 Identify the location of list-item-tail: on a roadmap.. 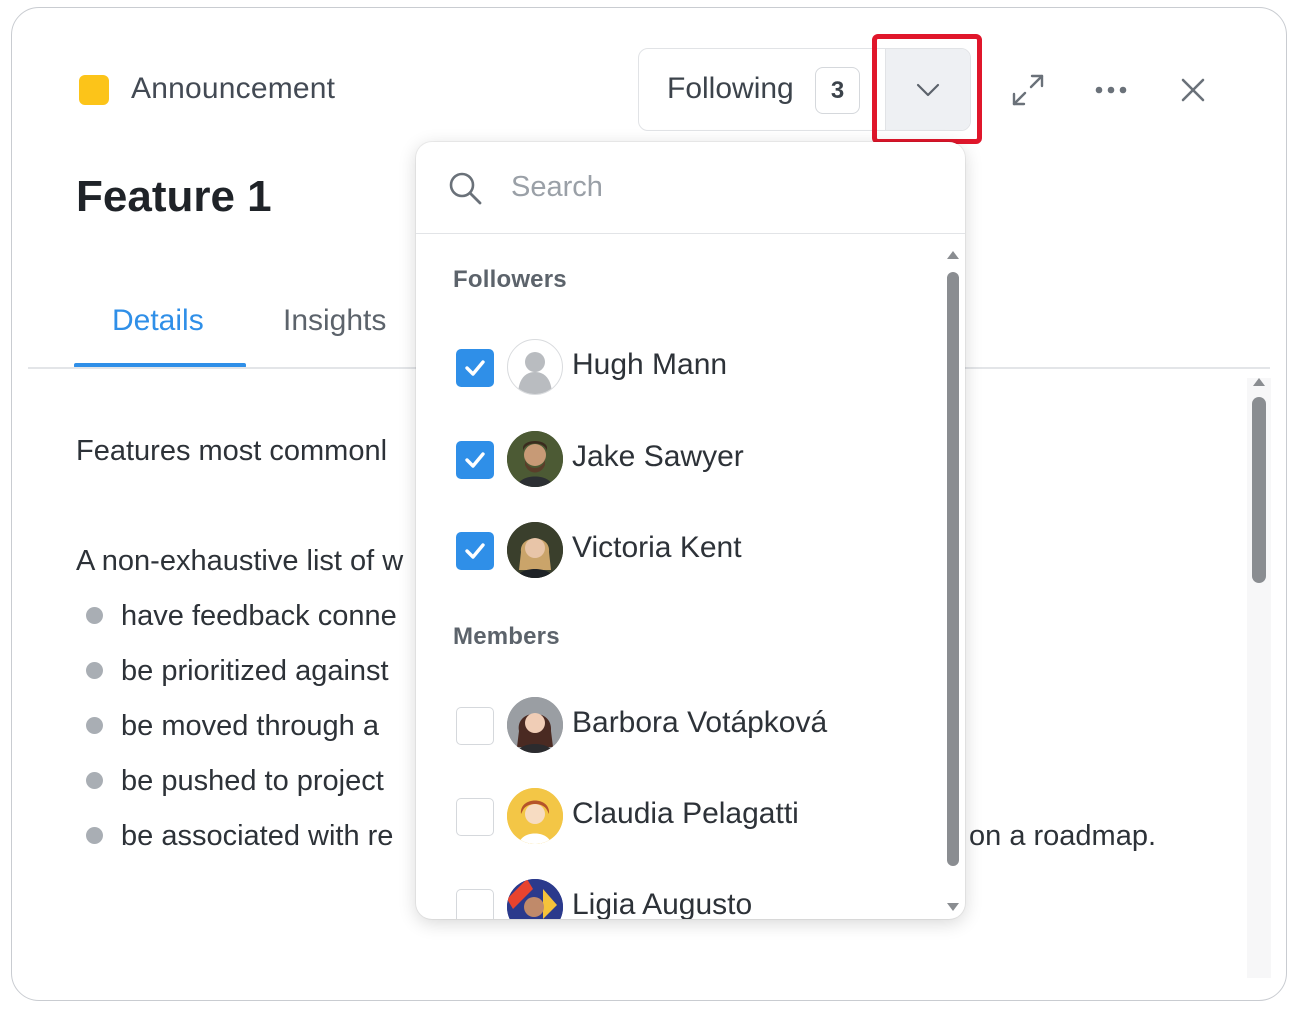
(1063, 836).